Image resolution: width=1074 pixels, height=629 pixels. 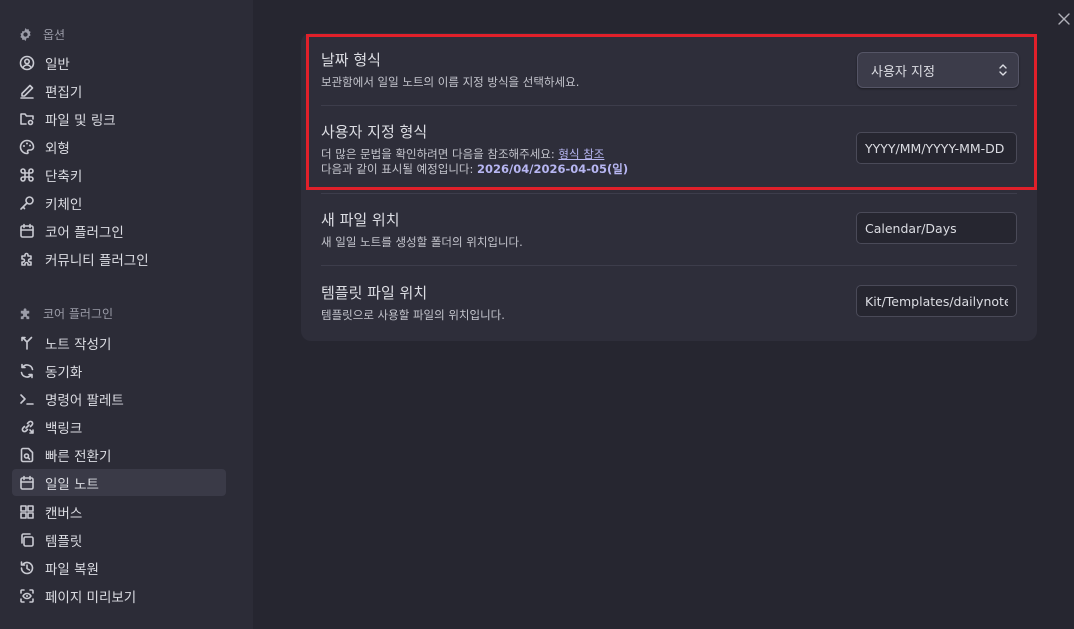 I want to click on sidebar-item-page-preview: 페이지 미리보기, so click(x=119, y=595).